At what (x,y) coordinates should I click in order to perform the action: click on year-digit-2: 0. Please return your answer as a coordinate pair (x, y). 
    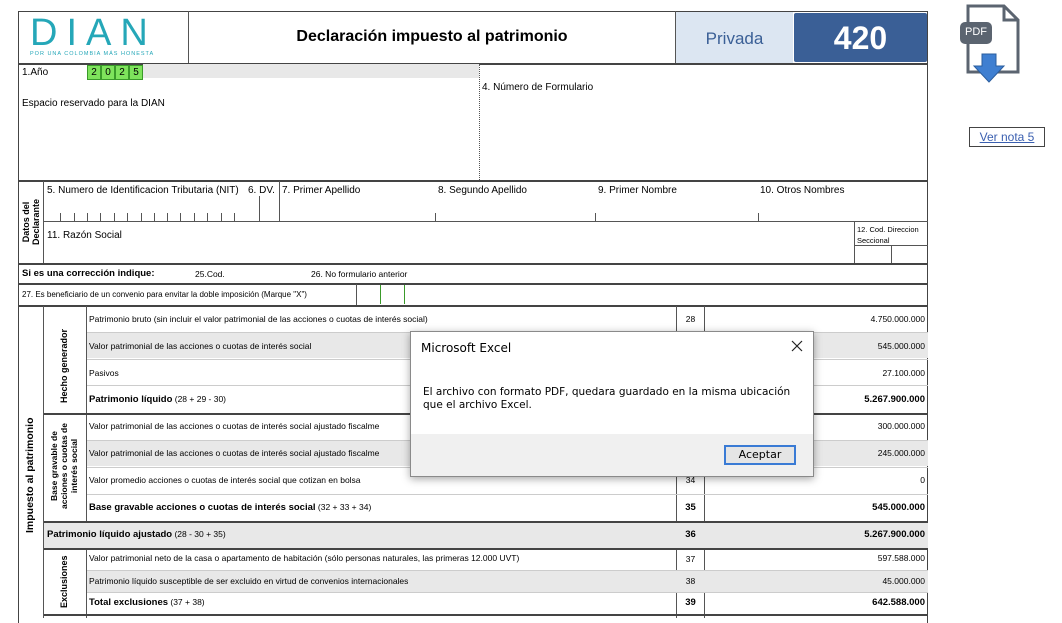
    Looking at the image, I should click on (108, 72).